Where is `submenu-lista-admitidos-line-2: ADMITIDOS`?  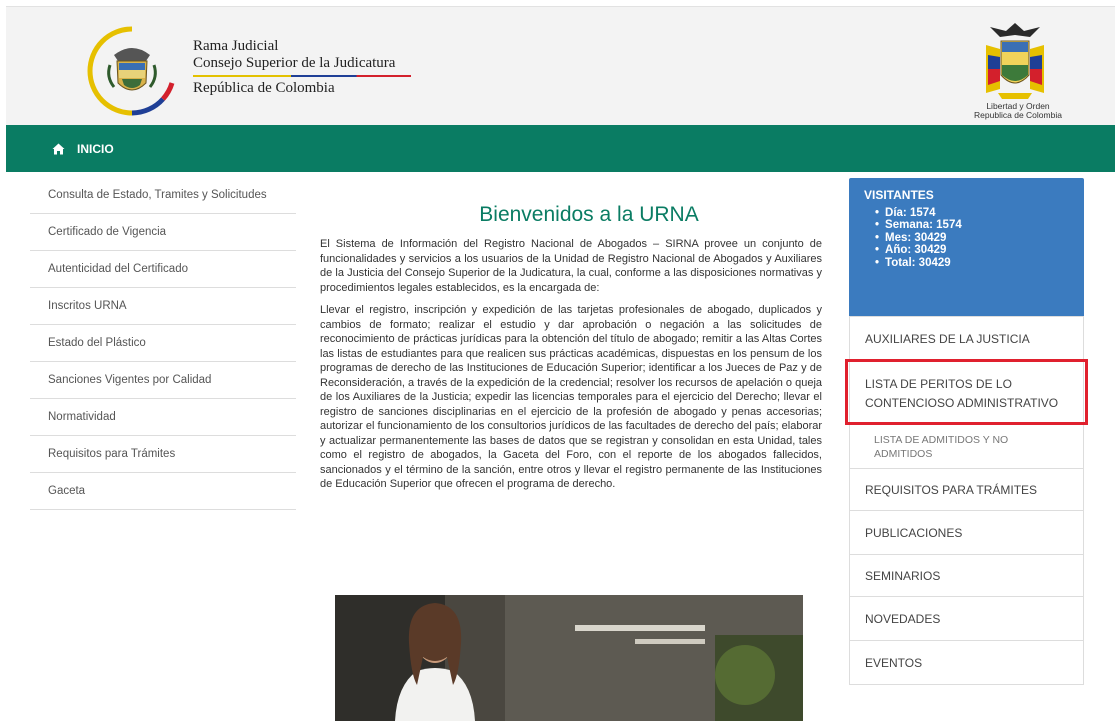 submenu-lista-admitidos-line-2: ADMITIDOS is located at coordinates (903, 454).